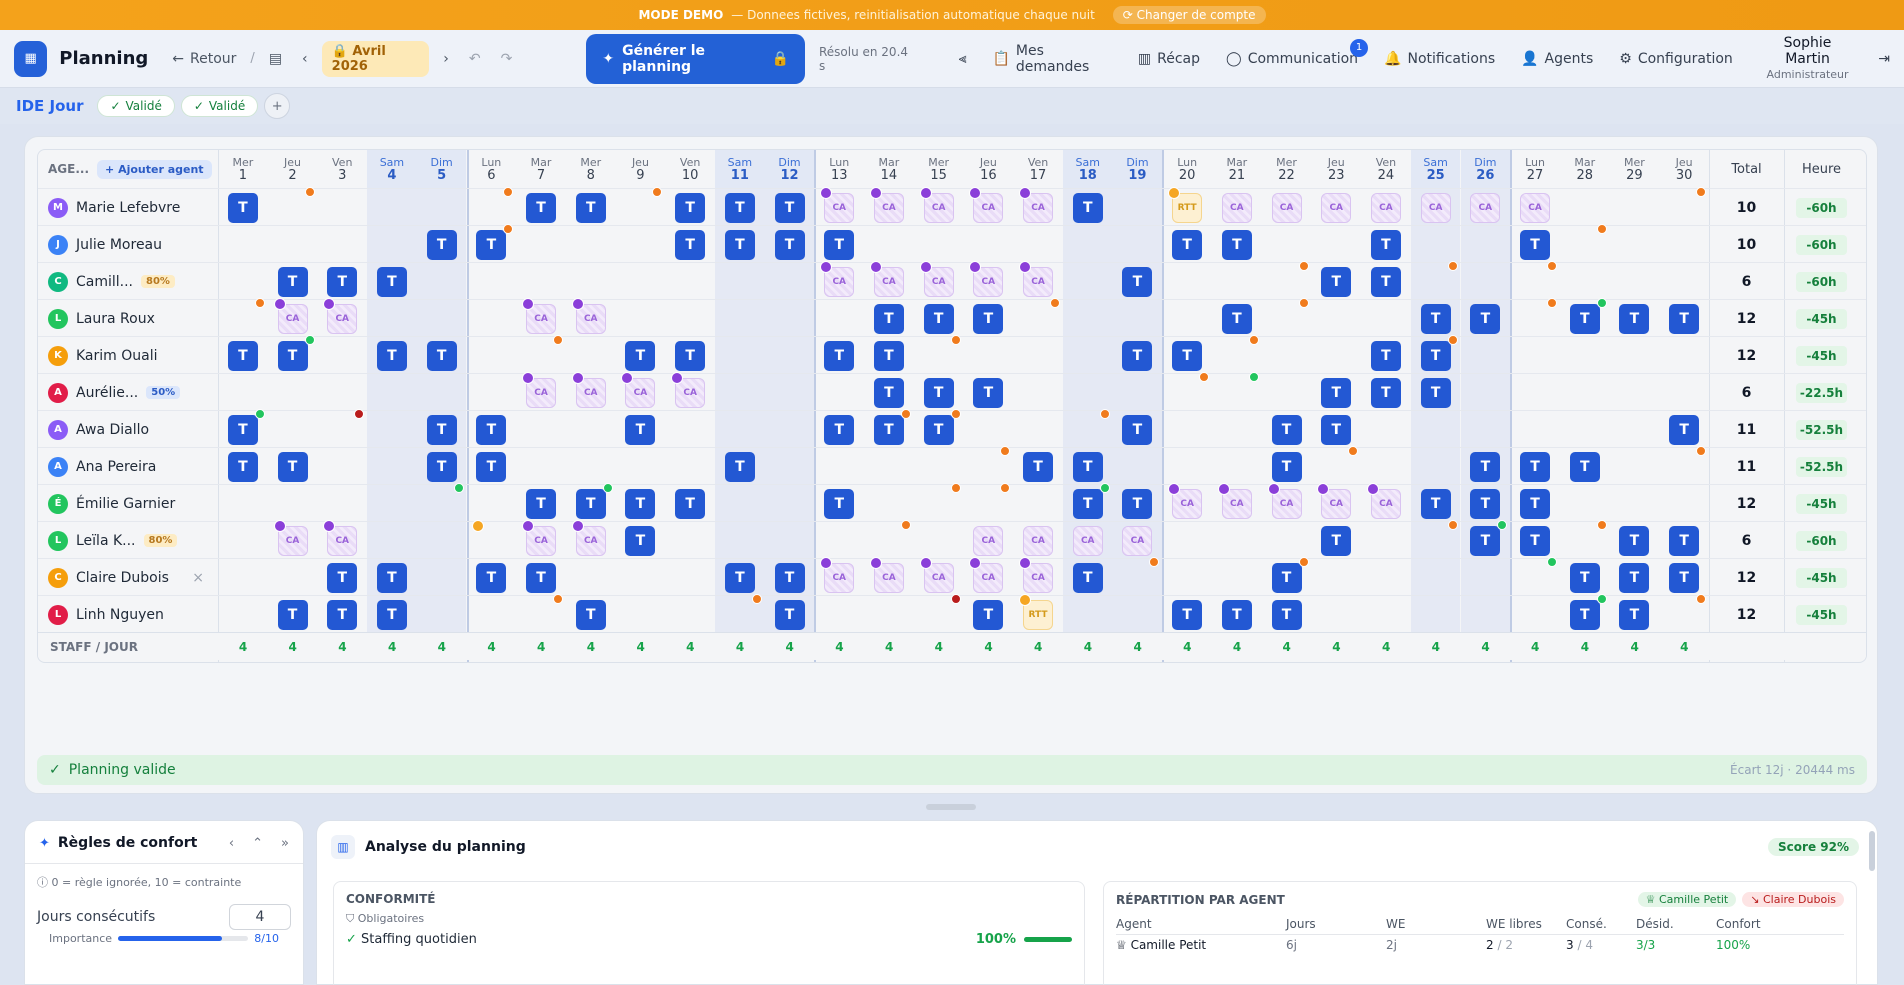 Image resolution: width=1904 pixels, height=985 pixels. Describe the element at coordinates (1684, 169) in the screenshot. I see `day-header: Jeu 30` at that location.